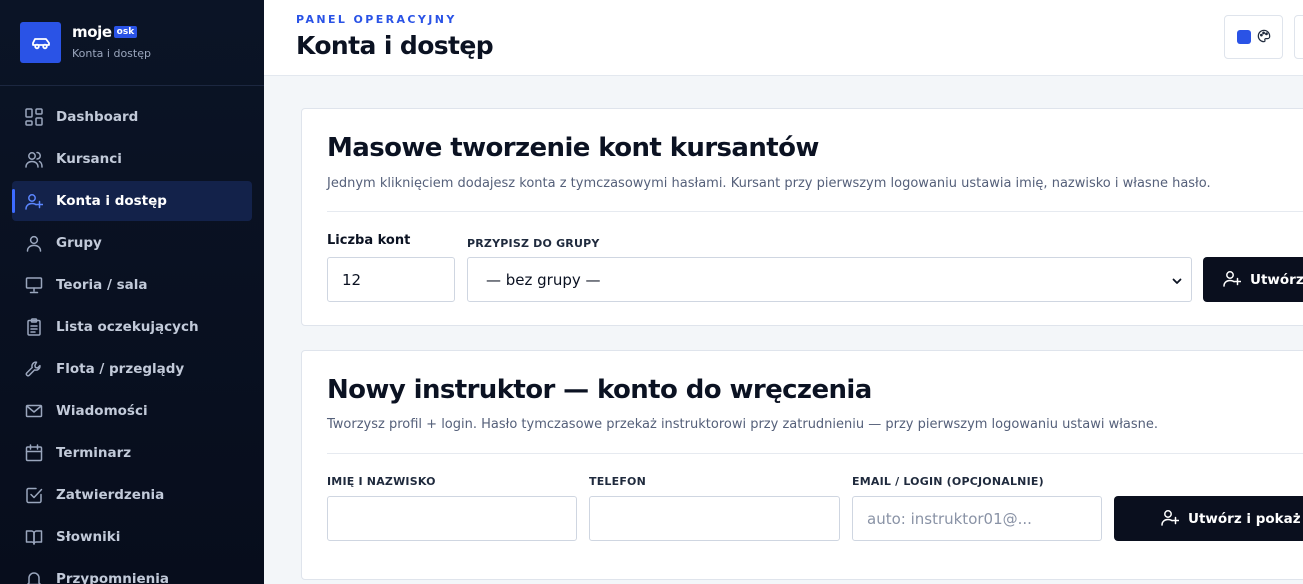 This screenshot has width=1303, height=584. What do you see at coordinates (88, 537) in the screenshot?
I see `sidebar-item-label: Słowniki` at bounding box center [88, 537].